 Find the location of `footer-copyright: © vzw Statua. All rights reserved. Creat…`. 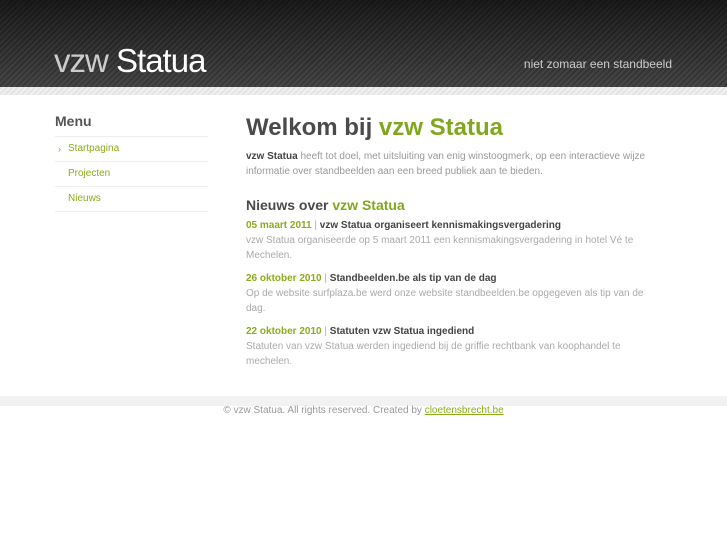

footer-copyright: © vzw Statua. All rights reserved. Creat… is located at coordinates (324, 410).